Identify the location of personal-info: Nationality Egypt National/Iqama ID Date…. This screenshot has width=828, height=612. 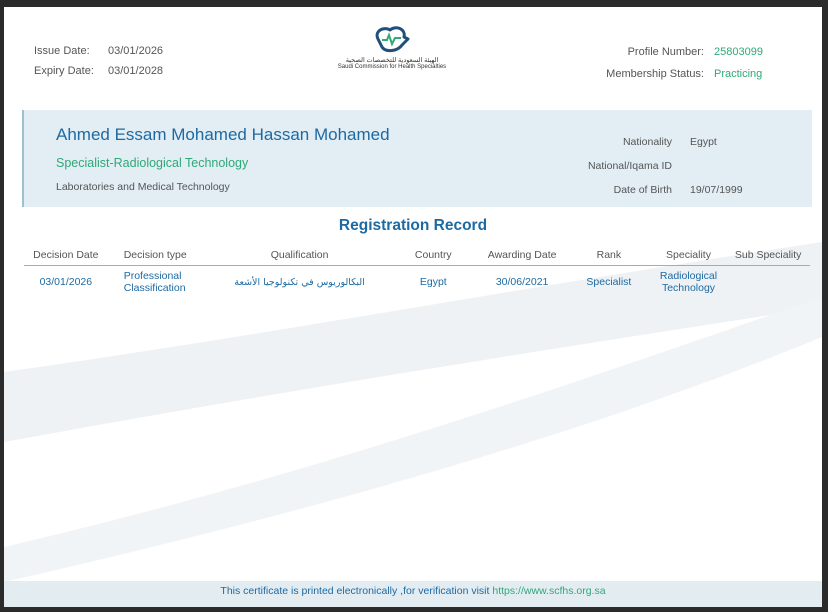
(652, 166).